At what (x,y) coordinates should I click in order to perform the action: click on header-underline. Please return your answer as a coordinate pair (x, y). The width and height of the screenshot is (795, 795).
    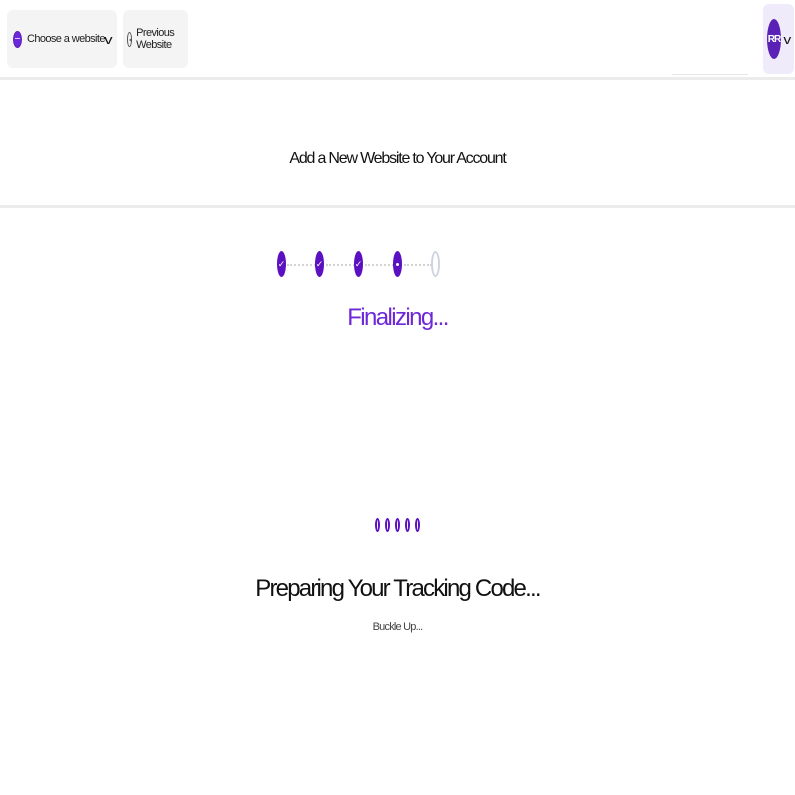
    Looking at the image, I should click on (710, 74).